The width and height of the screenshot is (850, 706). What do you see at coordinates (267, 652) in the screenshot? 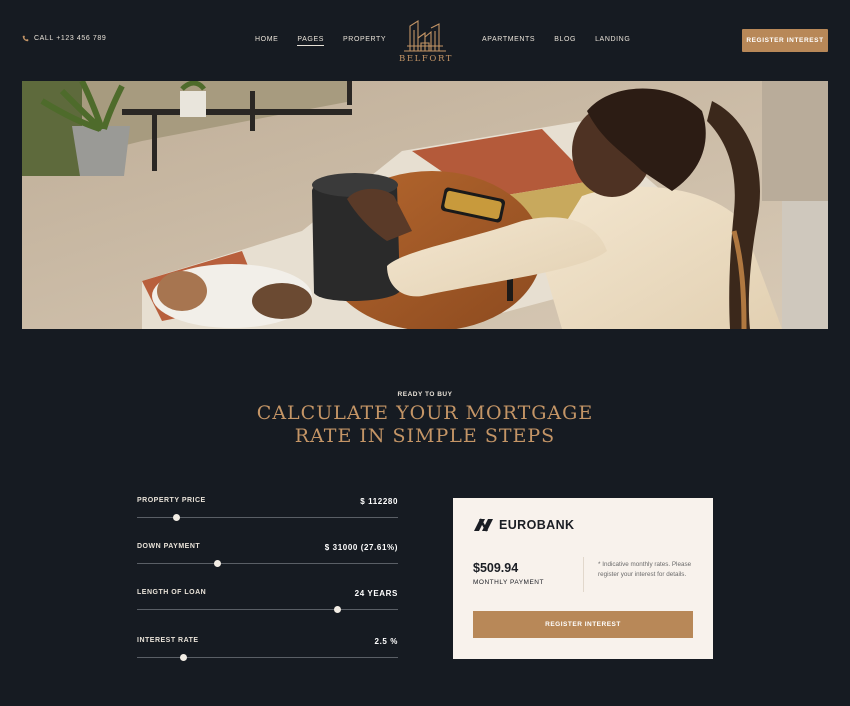
I see `interest-rate-row: INTEREST RATE 2.5 %` at bounding box center [267, 652].